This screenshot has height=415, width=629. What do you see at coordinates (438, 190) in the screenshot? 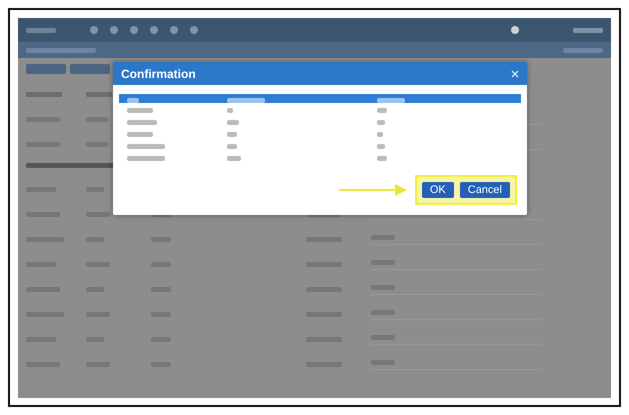
I see `ok-button: OK` at bounding box center [438, 190].